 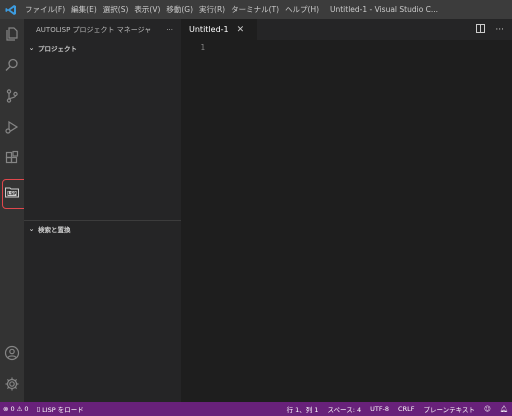 What do you see at coordinates (406, 409) in the screenshot?
I see `end-of-line: CRLF` at bounding box center [406, 409].